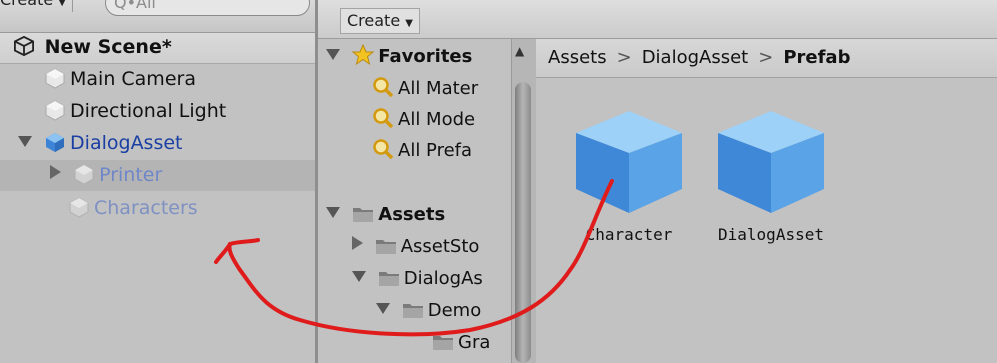  Describe the element at coordinates (771, 234) in the screenshot. I see `asset-label: DialogAsset` at that location.